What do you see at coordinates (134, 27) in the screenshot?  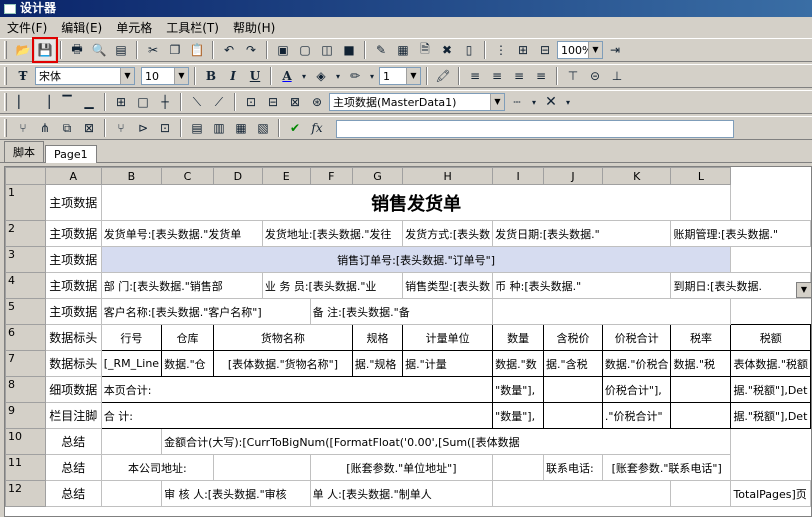 I see `menu-cell: 单元格` at bounding box center [134, 27].